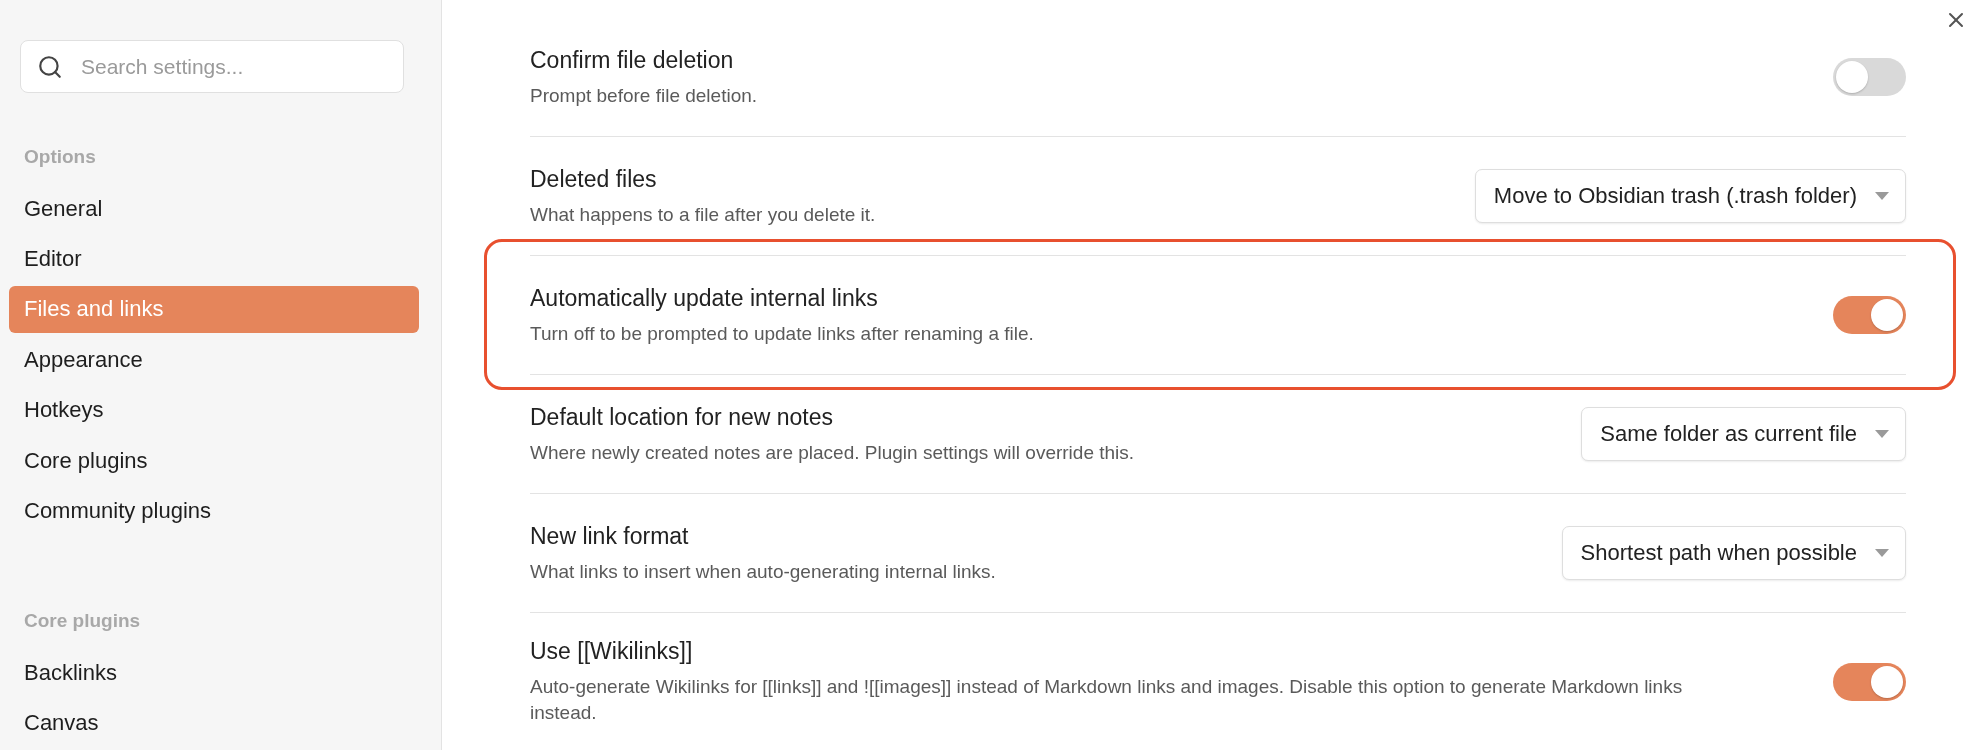  What do you see at coordinates (682, 417) in the screenshot?
I see `setting-title: Default location for new notes` at bounding box center [682, 417].